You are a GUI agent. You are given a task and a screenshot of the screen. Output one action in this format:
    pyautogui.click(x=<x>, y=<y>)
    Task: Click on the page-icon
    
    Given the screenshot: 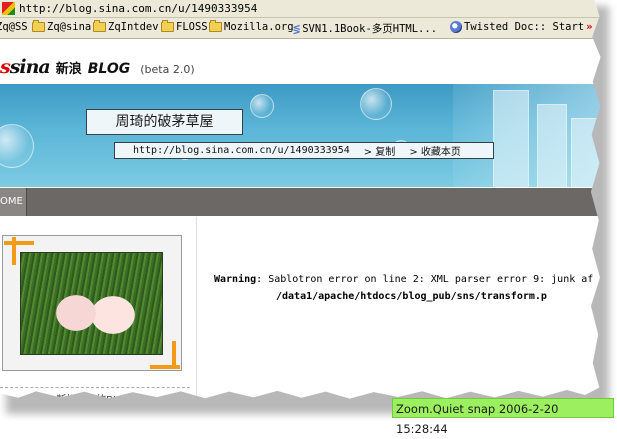 What is the action you would take?
    pyautogui.click(x=456, y=27)
    